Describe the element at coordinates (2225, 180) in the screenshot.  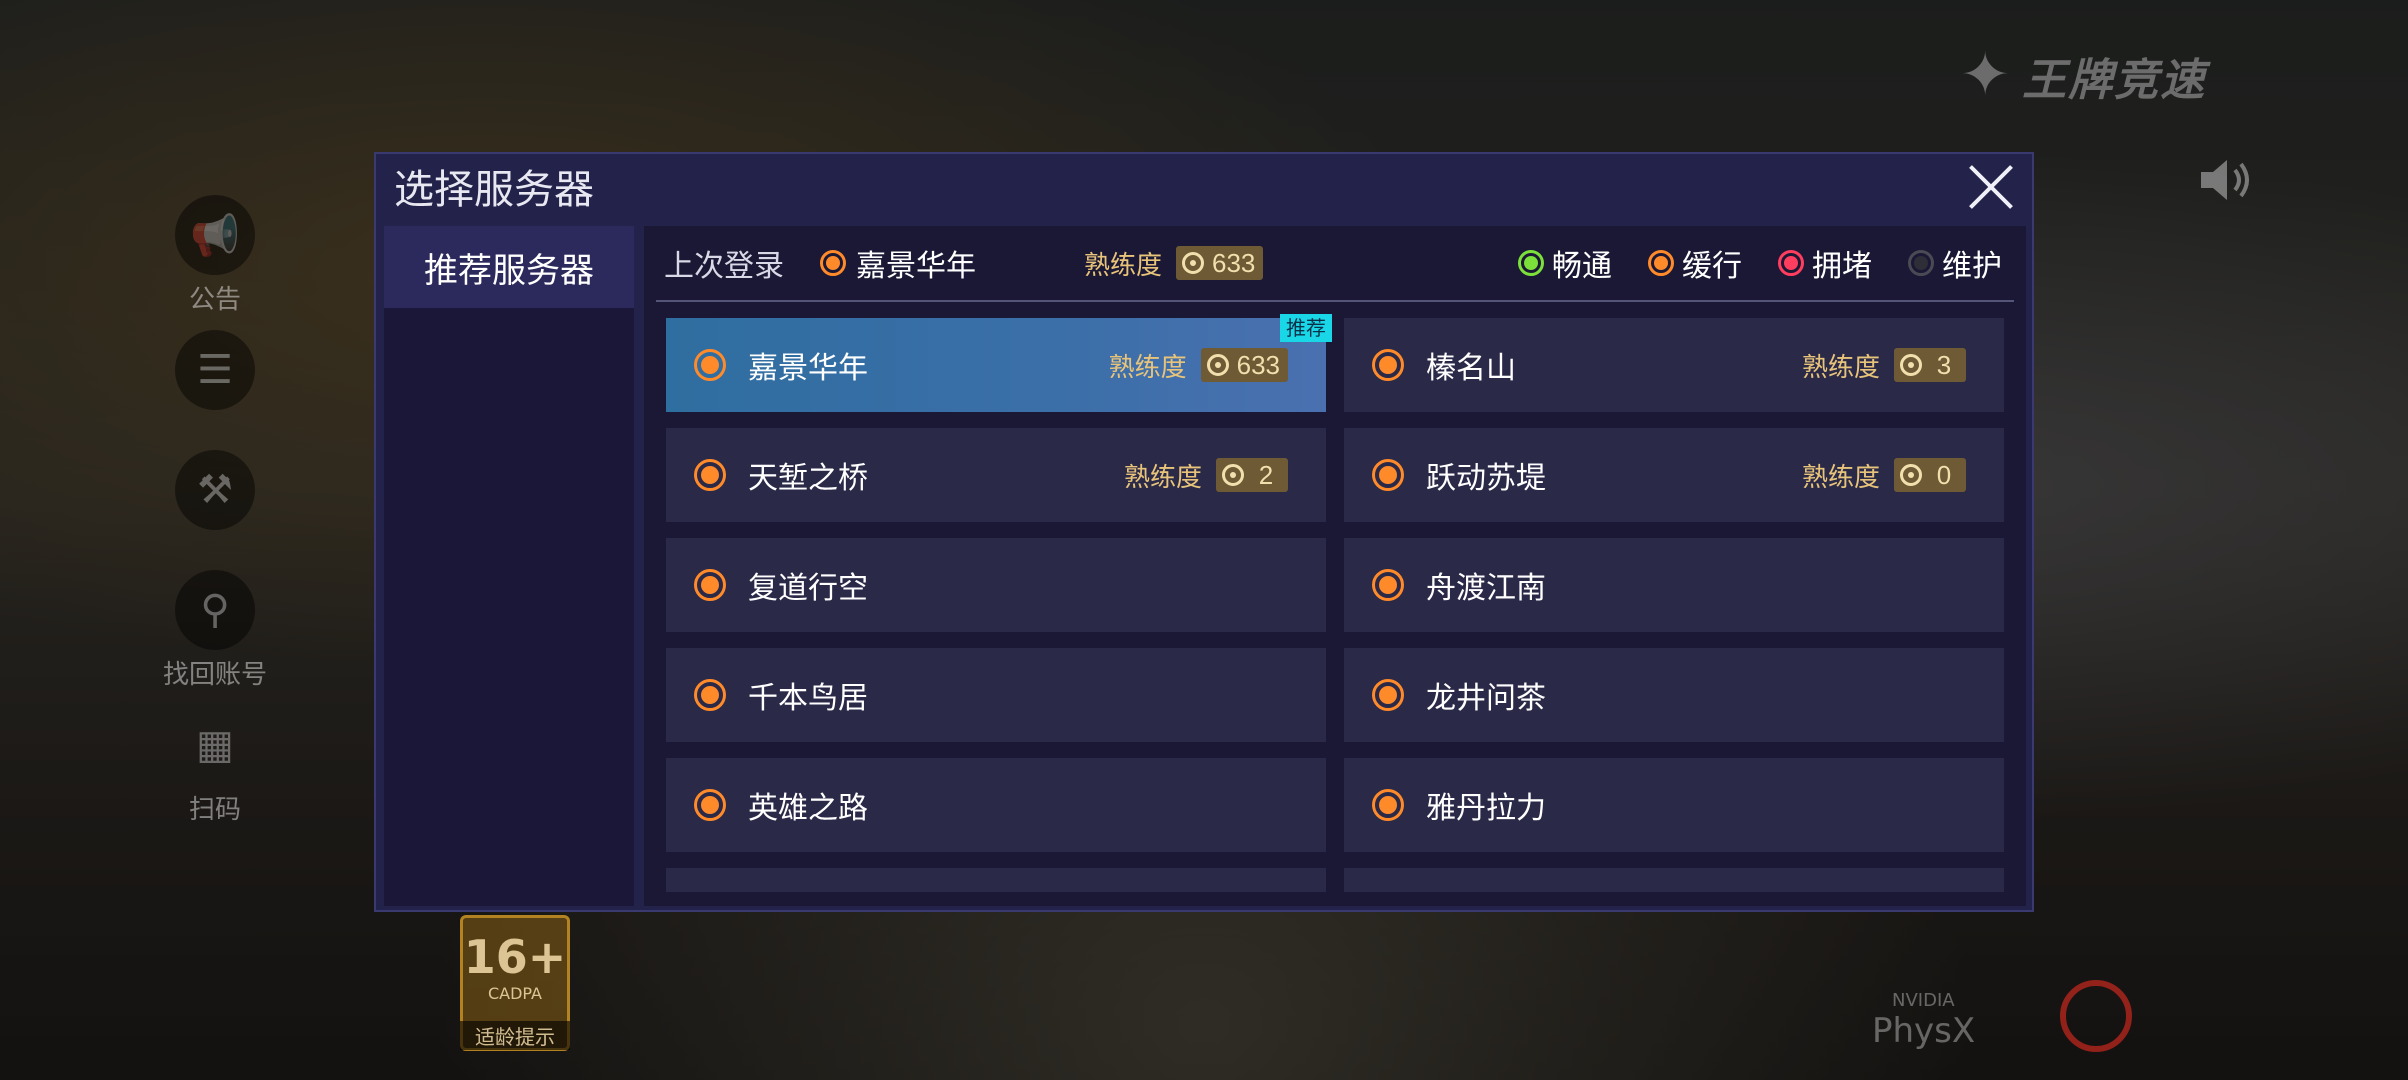
I see `speaker-icon` at that location.